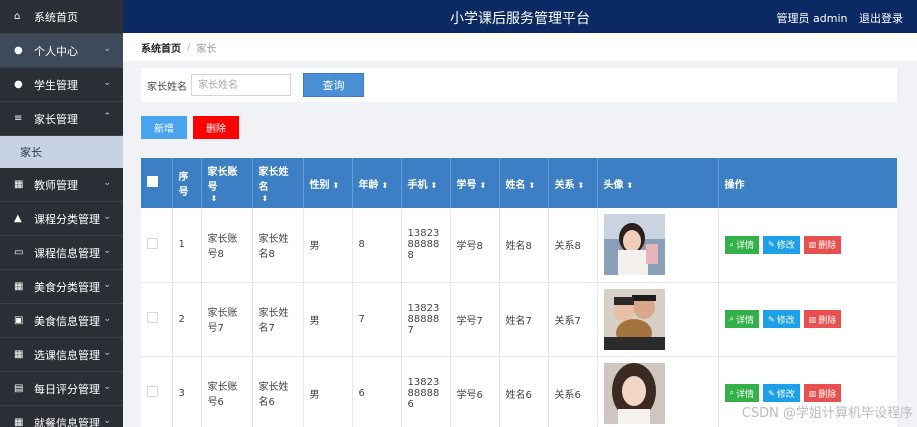  Describe the element at coordinates (161, 47) in the screenshot. I see `breadcrumb-home: 系统首页` at that location.